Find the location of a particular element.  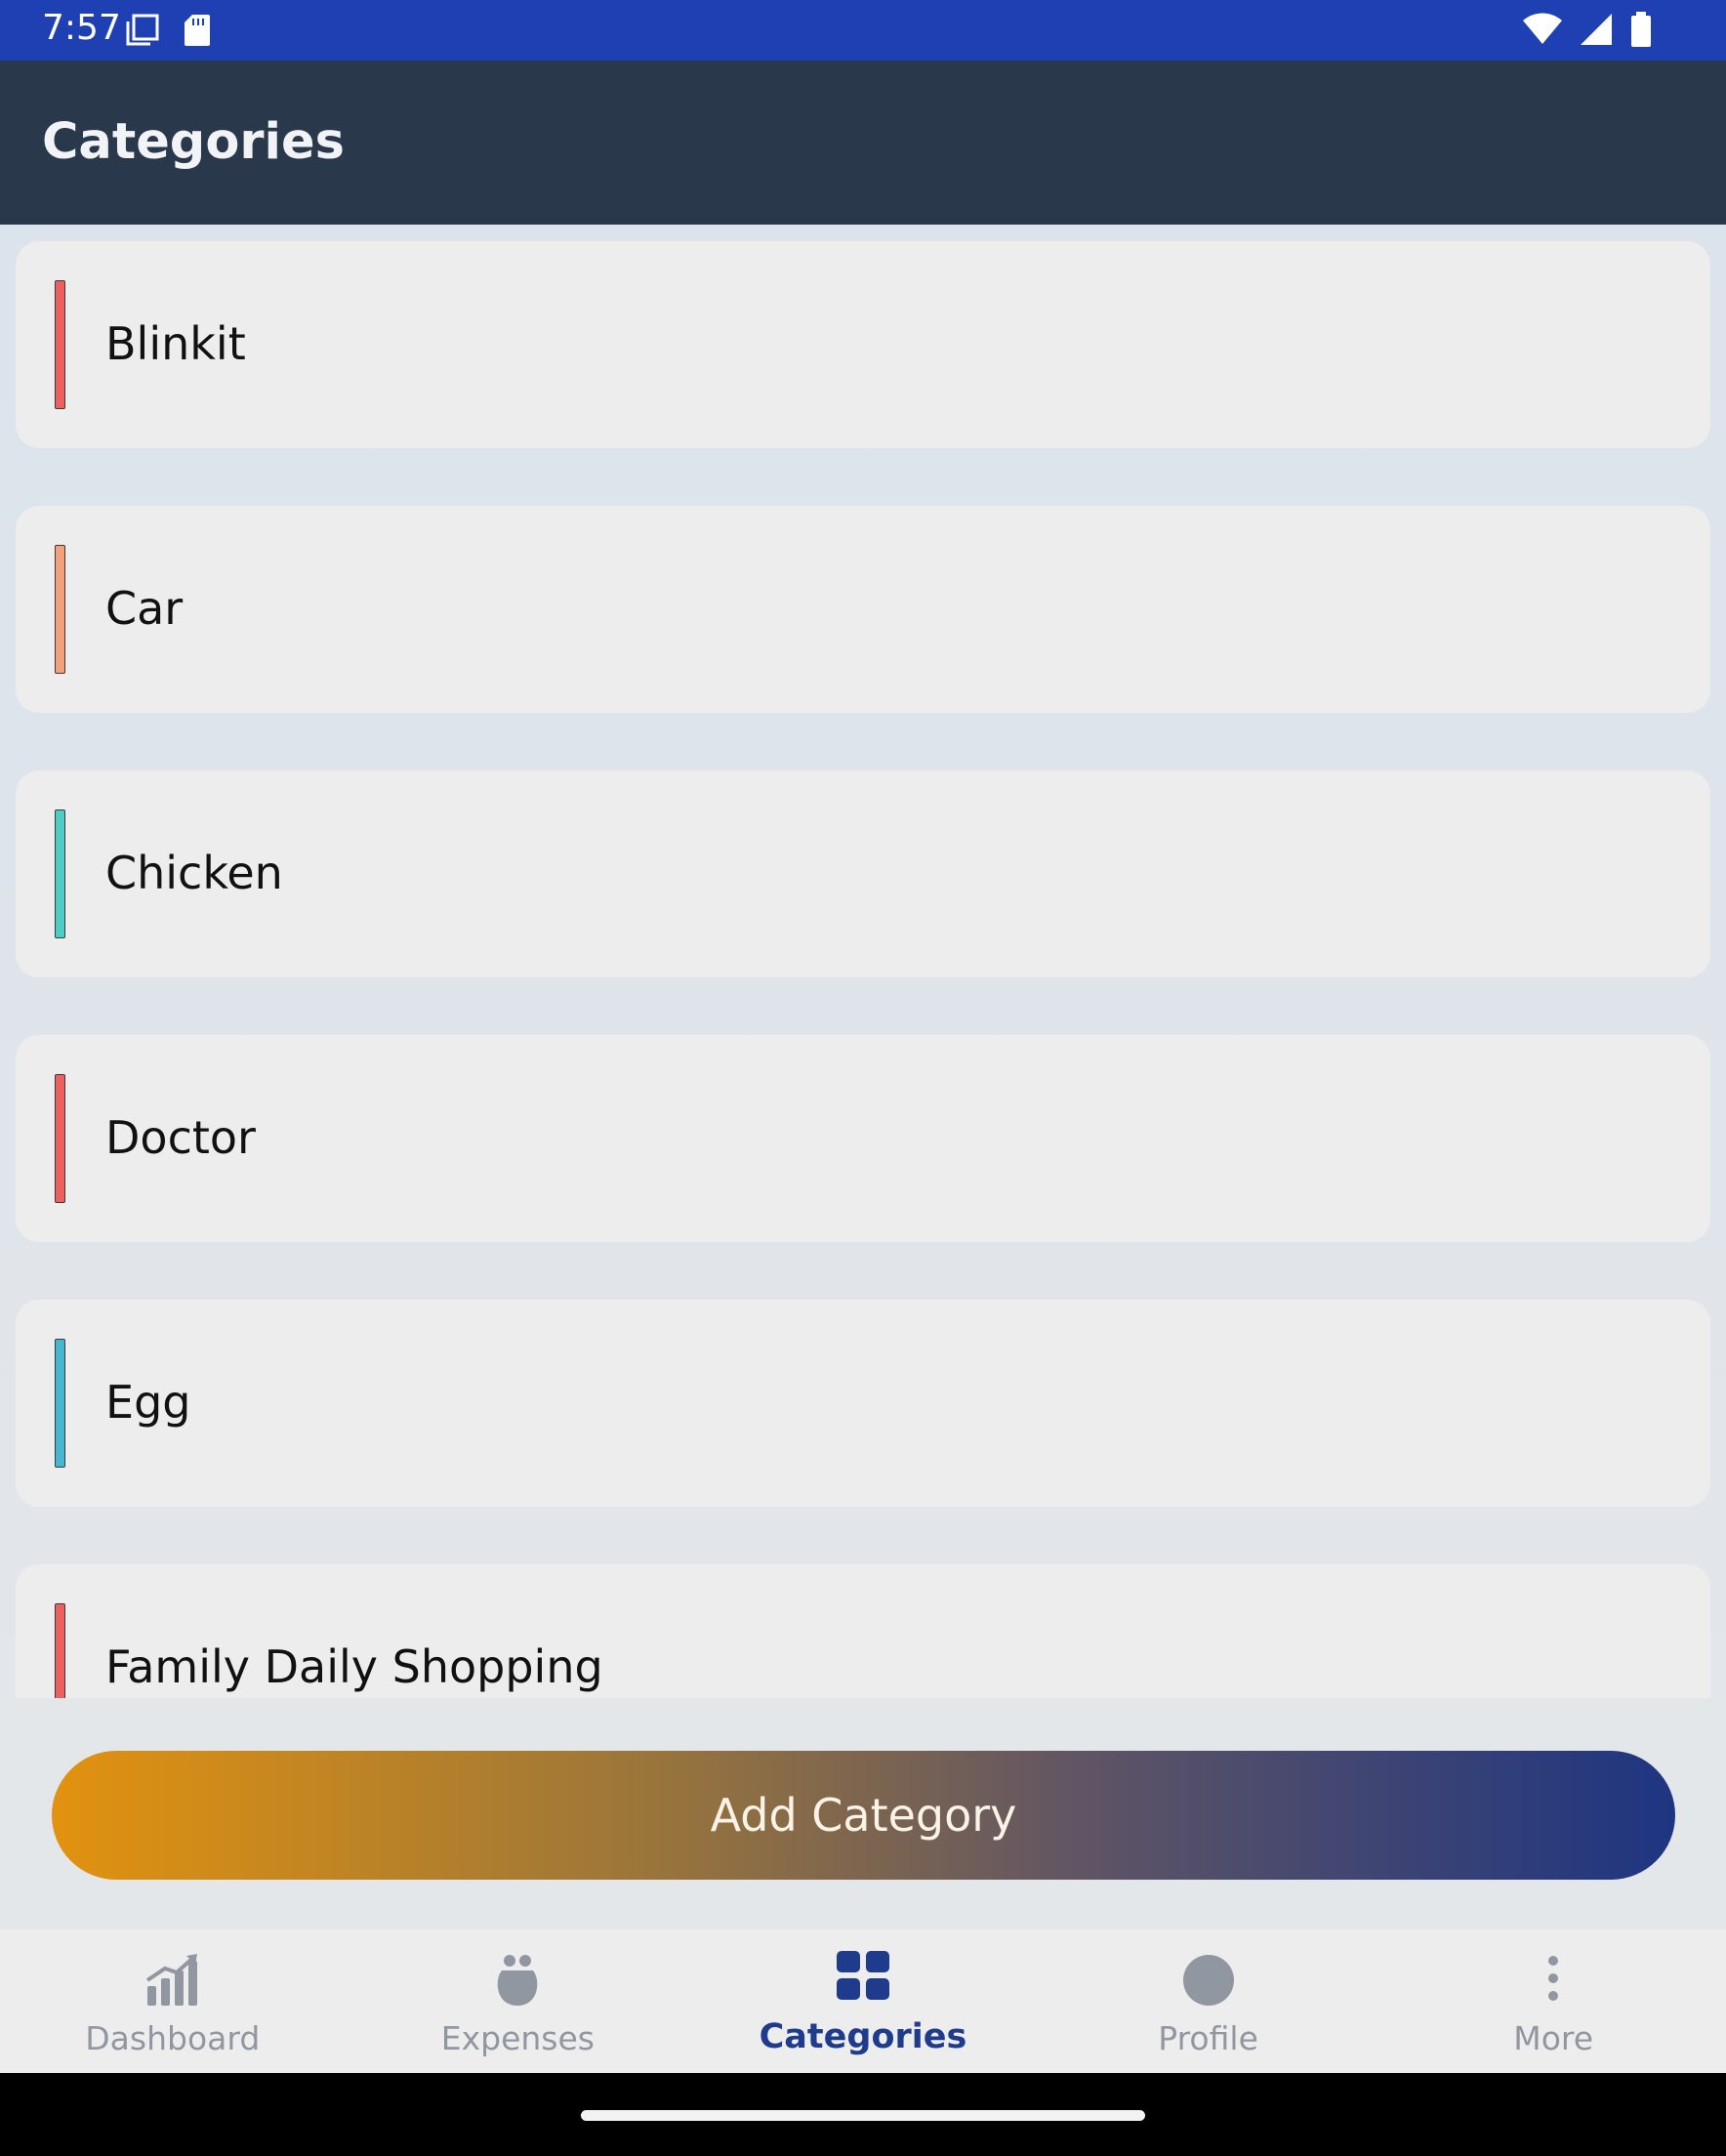

category-name: Family Daily Shopping is located at coordinates (354, 1666).